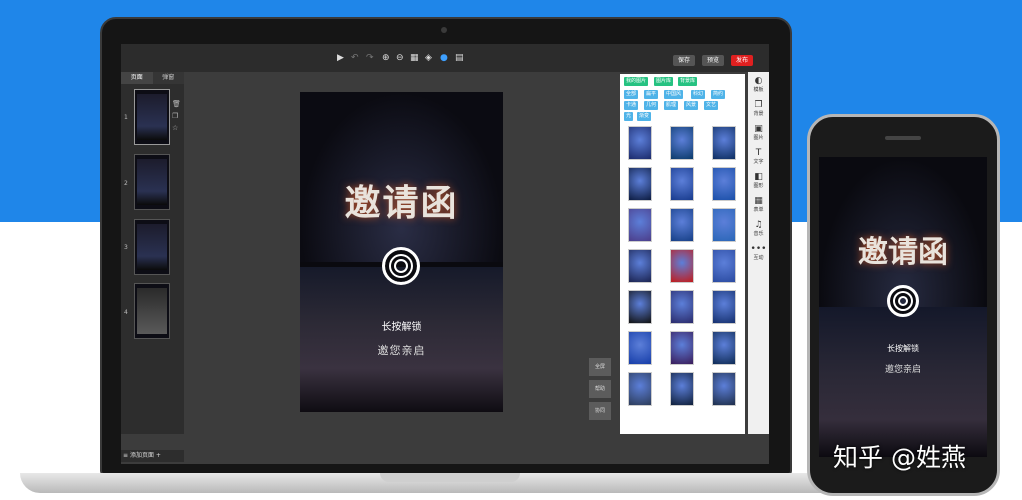  I want to click on category-tag: 渐变, so click(644, 116).